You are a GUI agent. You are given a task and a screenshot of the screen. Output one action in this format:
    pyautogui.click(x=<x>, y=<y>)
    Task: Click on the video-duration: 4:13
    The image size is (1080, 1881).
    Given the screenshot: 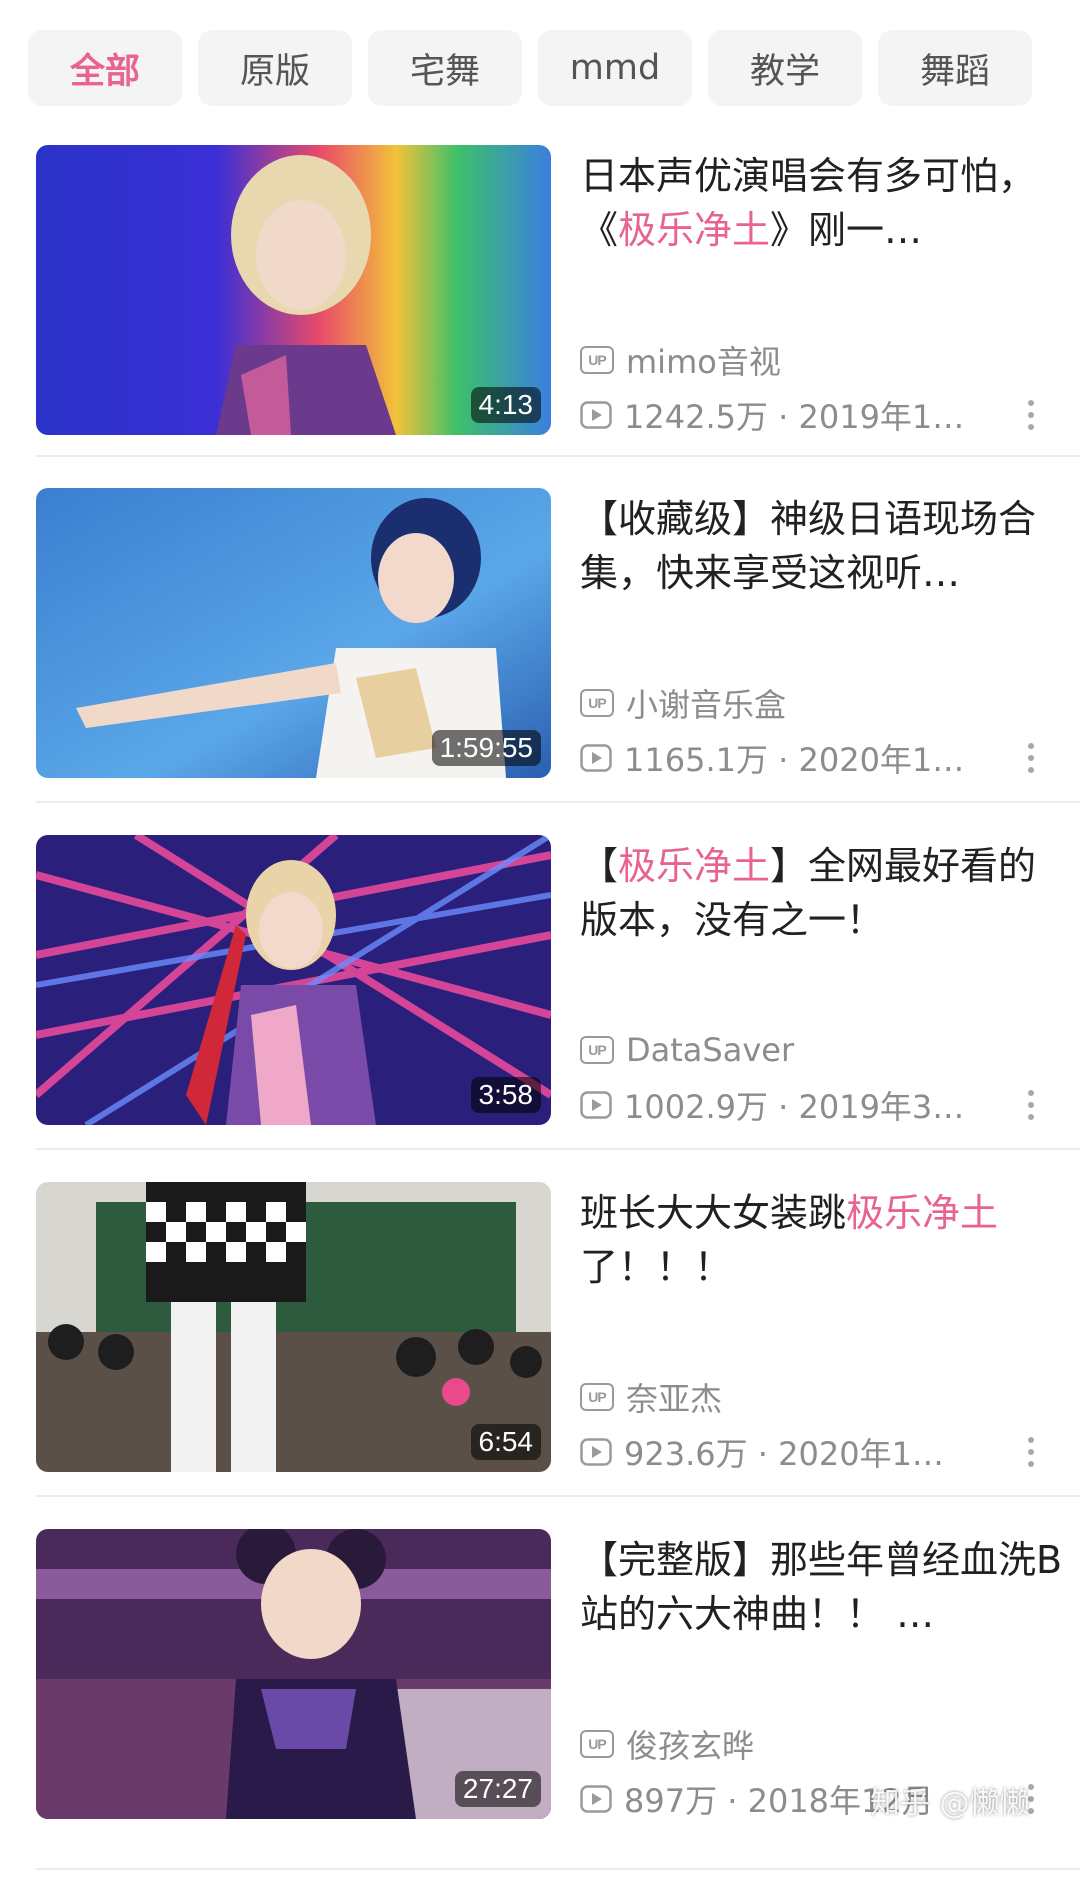 What is the action you would take?
    pyautogui.click(x=505, y=405)
    